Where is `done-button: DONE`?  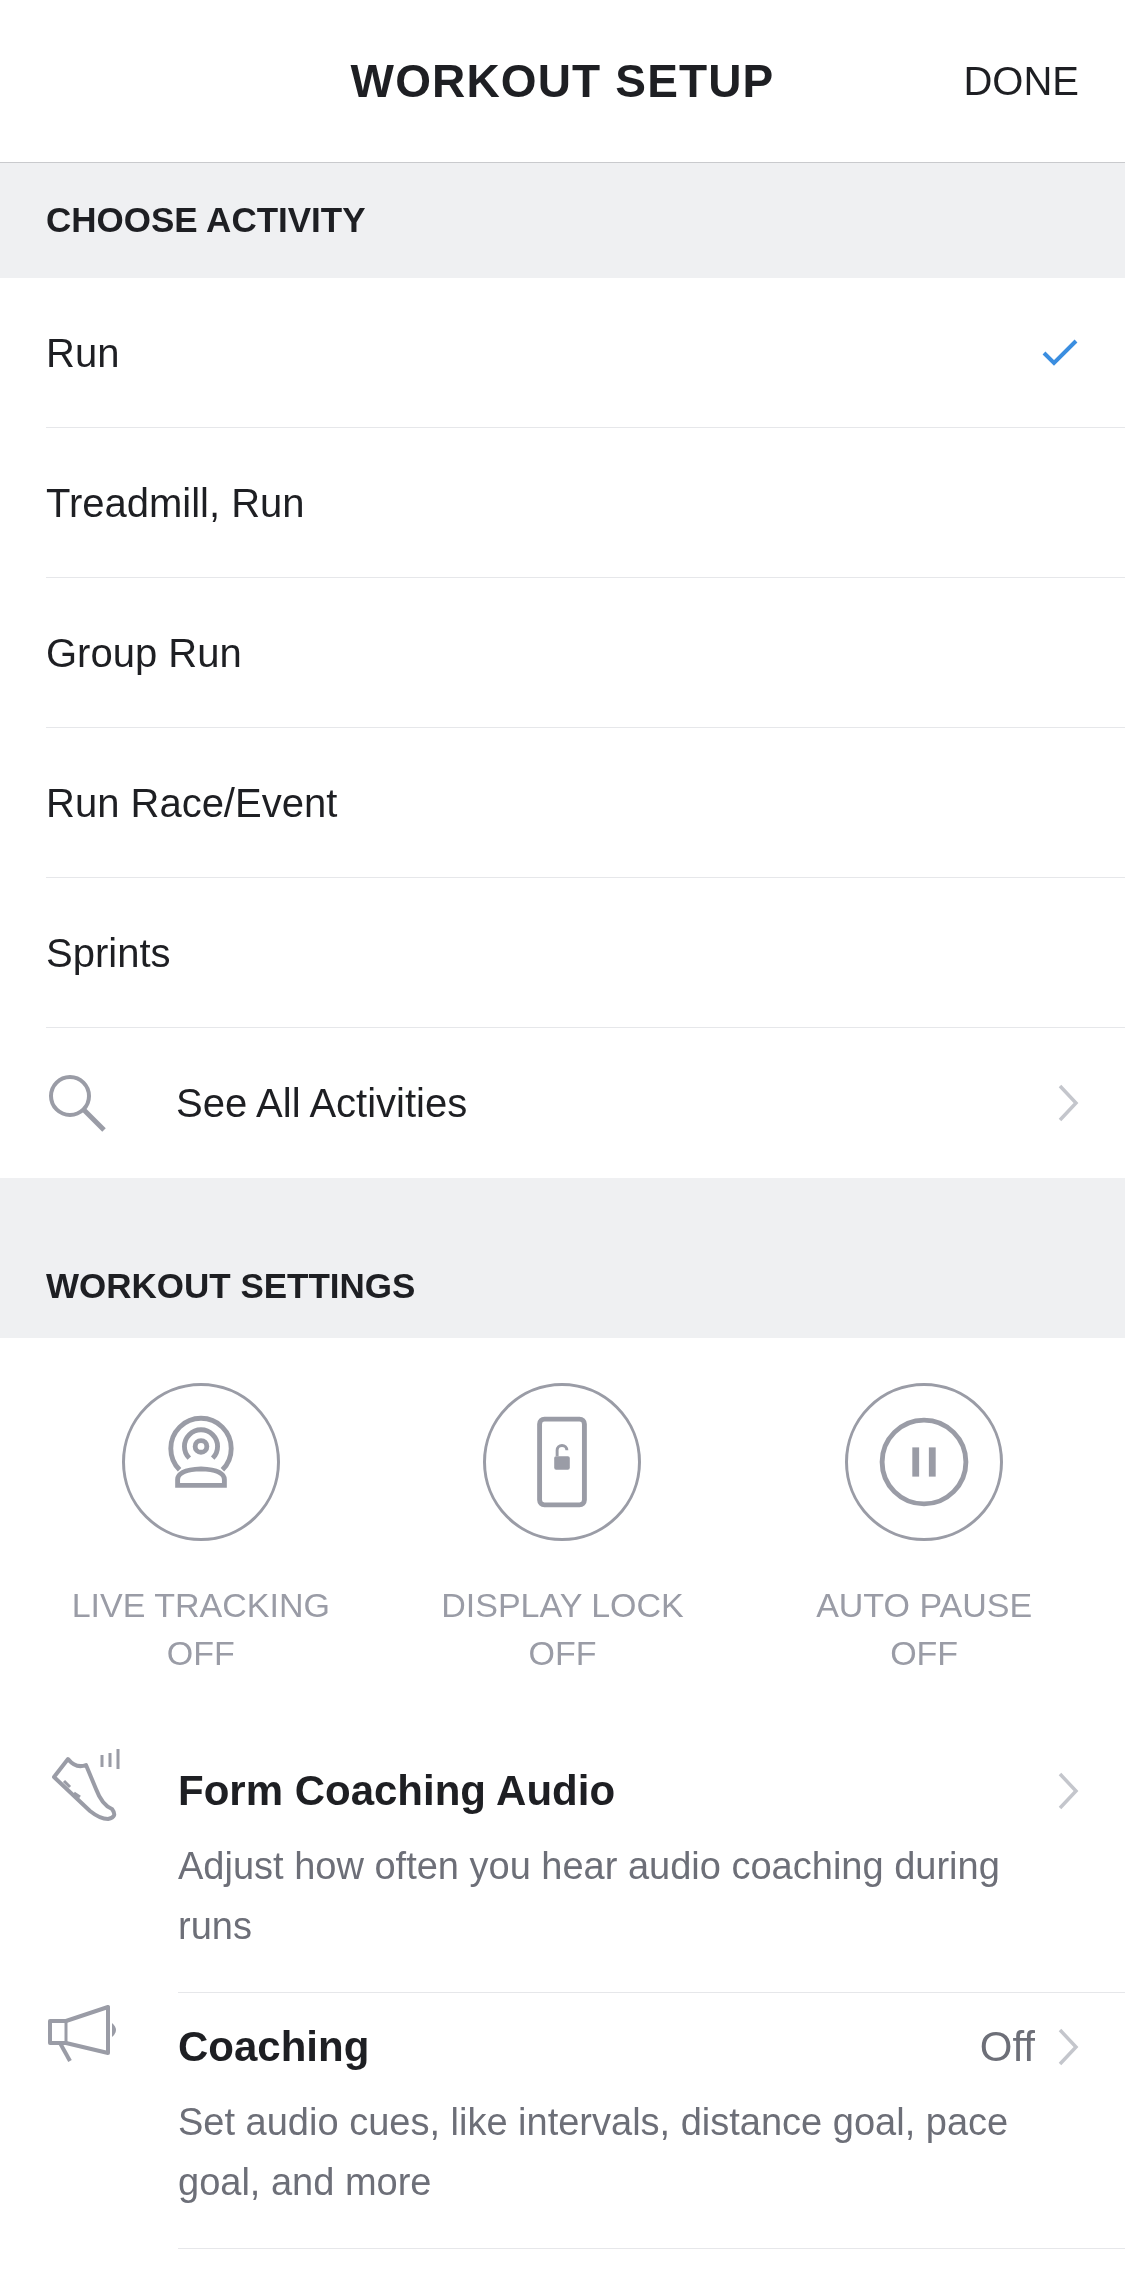 done-button: DONE is located at coordinates (1019, 81).